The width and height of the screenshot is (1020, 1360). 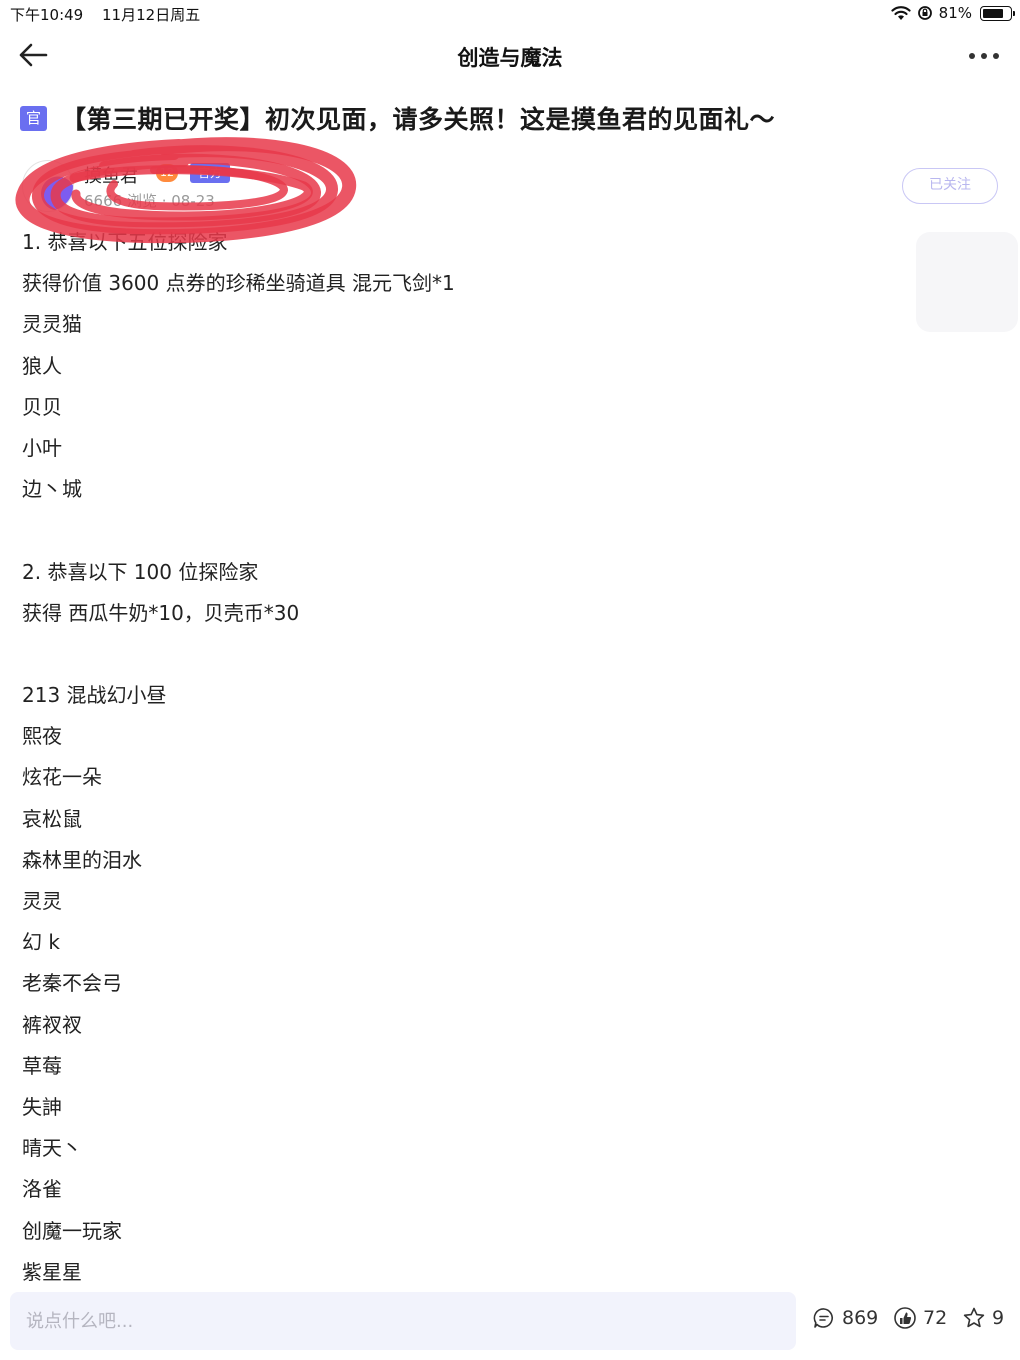 What do you see at coordinates (1014, 13) in the screenshot?
I see `battery-cap` at bounding box center [1014, 13].